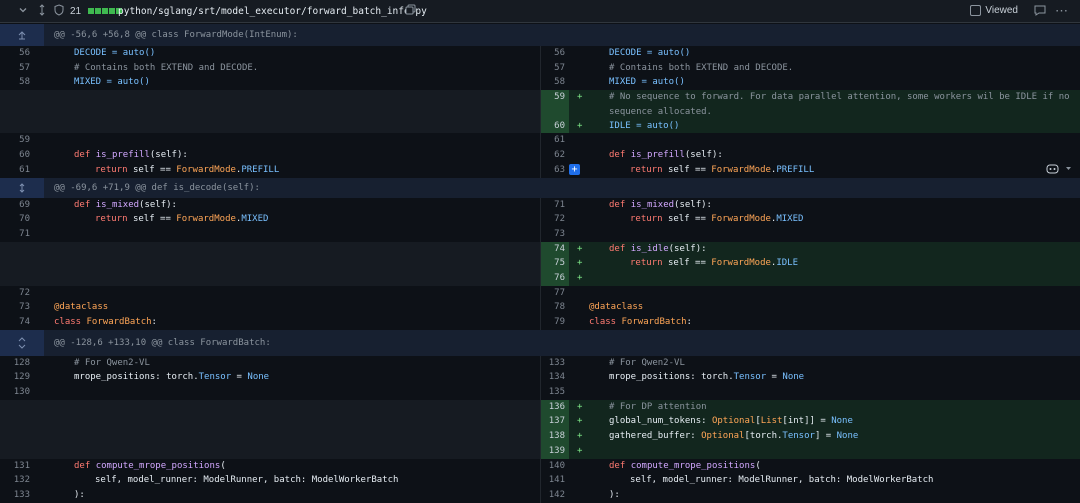 This screenshot has width=1080, height=503. I want to click on added-line: 75 + return self == ForwardMode.IDLE, so click(810, 263).